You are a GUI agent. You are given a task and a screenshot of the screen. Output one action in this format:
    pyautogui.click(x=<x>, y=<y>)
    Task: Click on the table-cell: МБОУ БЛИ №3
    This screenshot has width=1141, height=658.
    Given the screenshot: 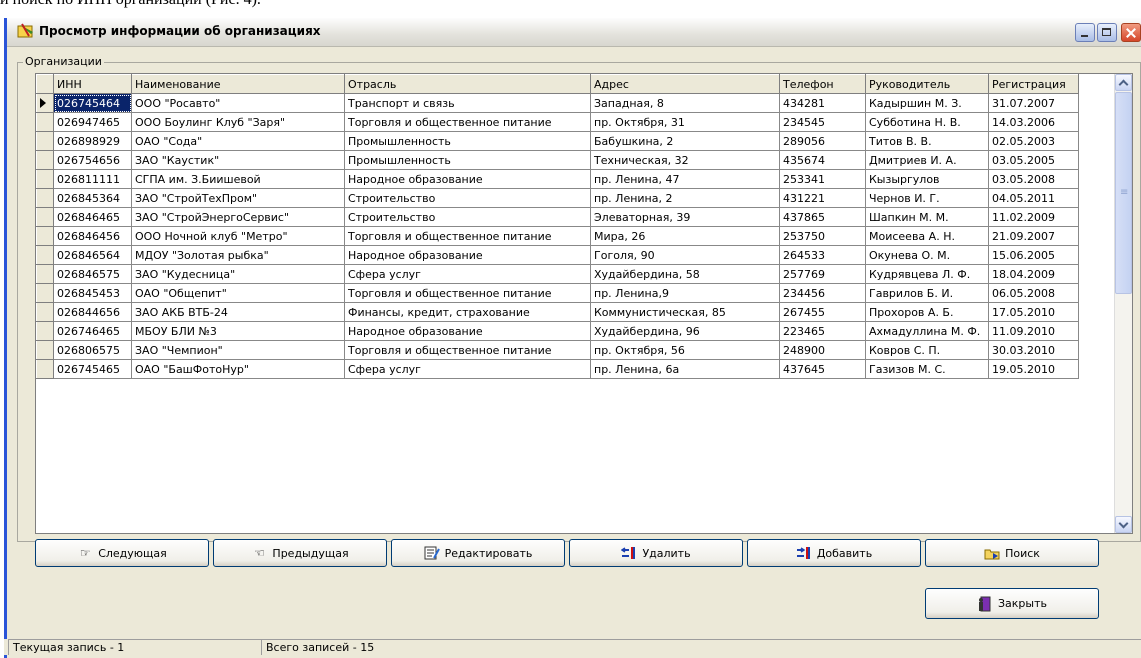 What is the action you would take?
    pyautogui.click(x=238, y=331)
    